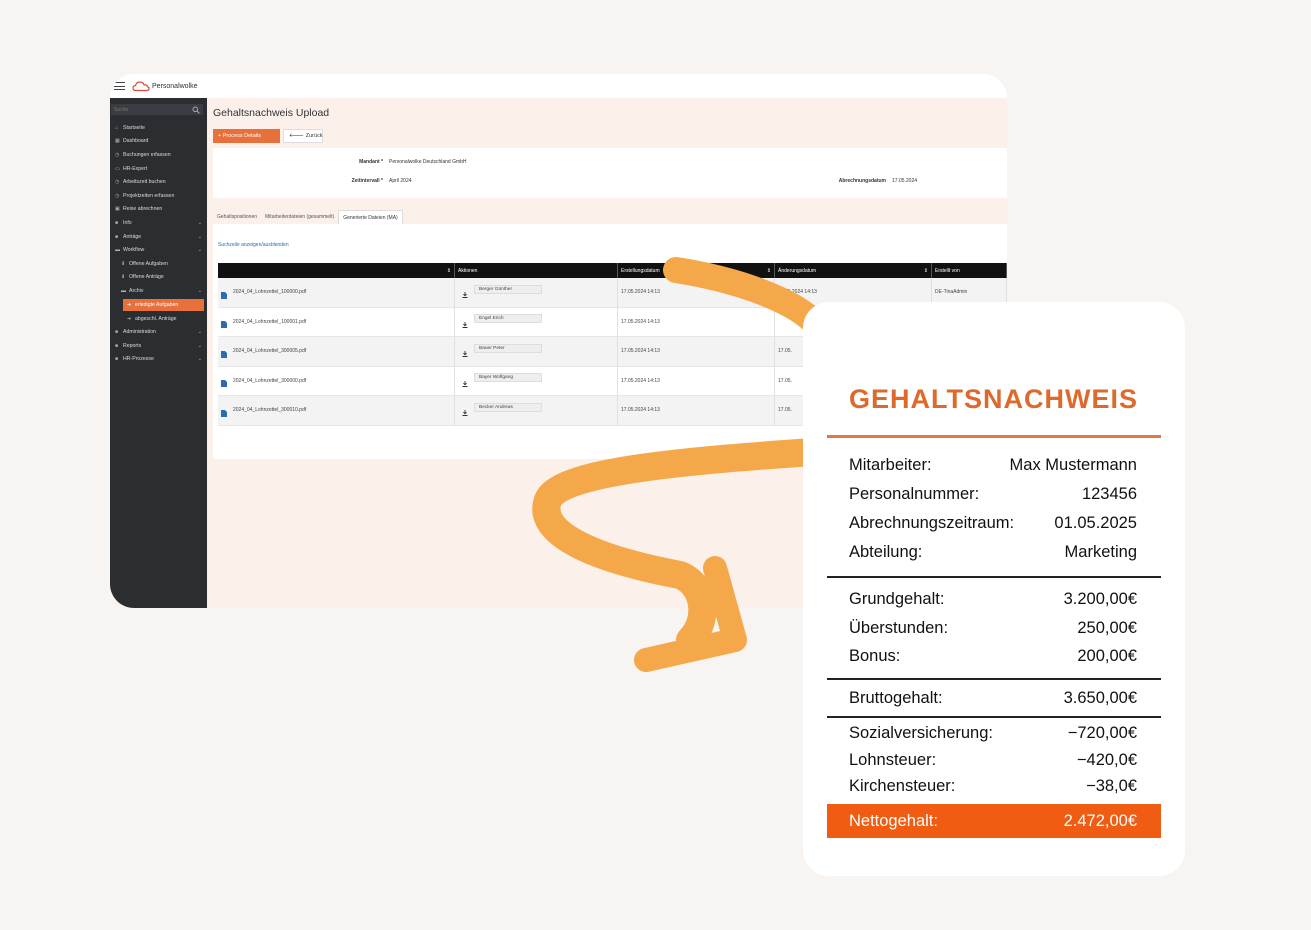  I want to click on sidebar-item-label: Offene Anträge, so click(146, 277).